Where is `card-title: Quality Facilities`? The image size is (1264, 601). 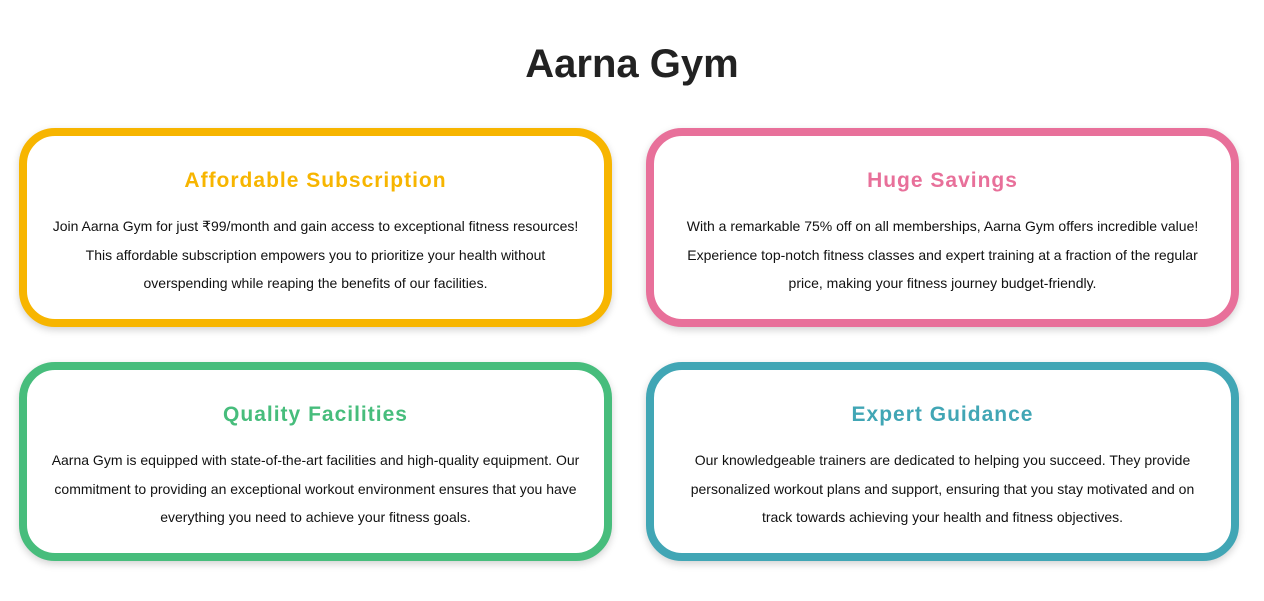 card-title: Quality Facilities is located at coordinates (315, 414).